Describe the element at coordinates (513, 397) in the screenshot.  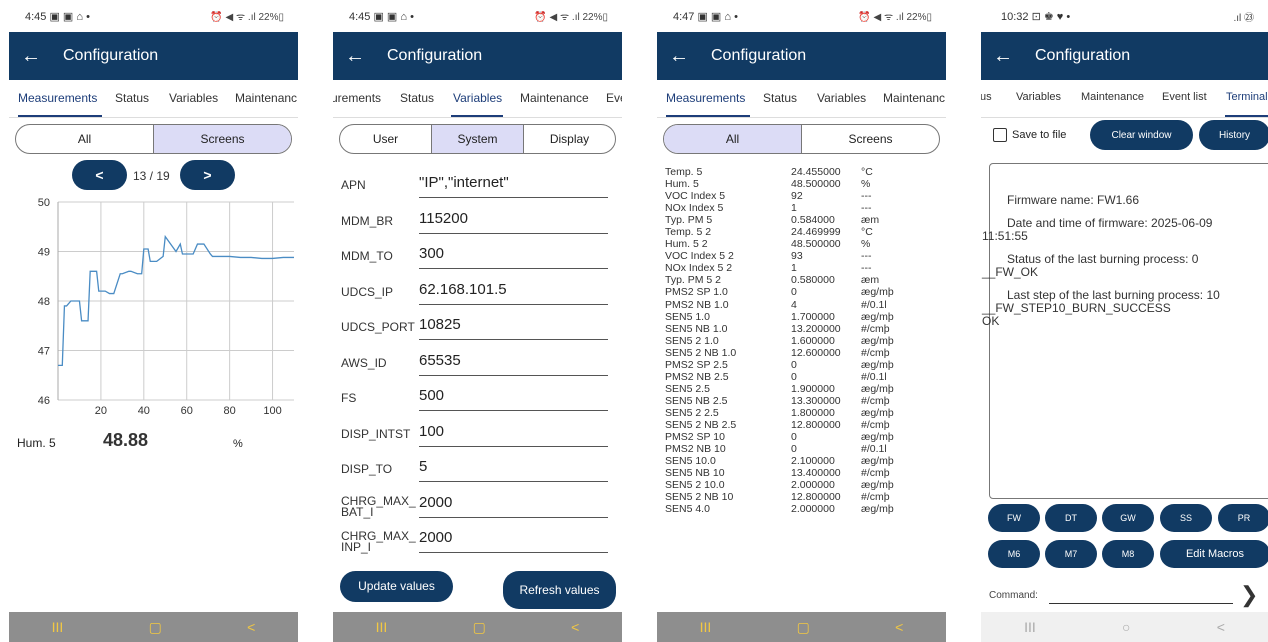
I see `field-input: 500` at that location.